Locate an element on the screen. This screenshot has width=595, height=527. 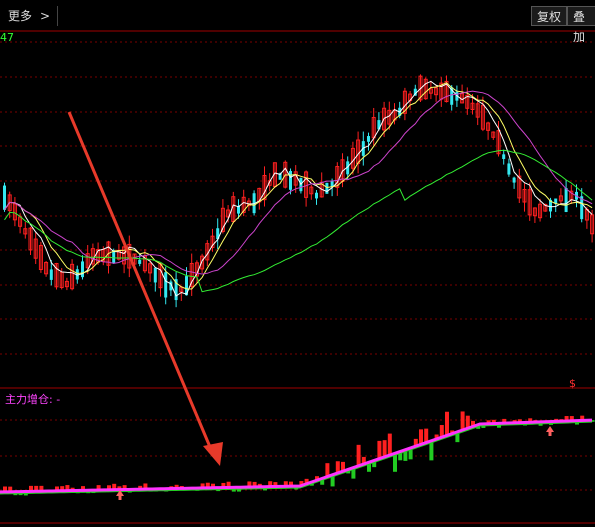
indicator-title: 主力增仓: - is located at coordinates (33, 399).